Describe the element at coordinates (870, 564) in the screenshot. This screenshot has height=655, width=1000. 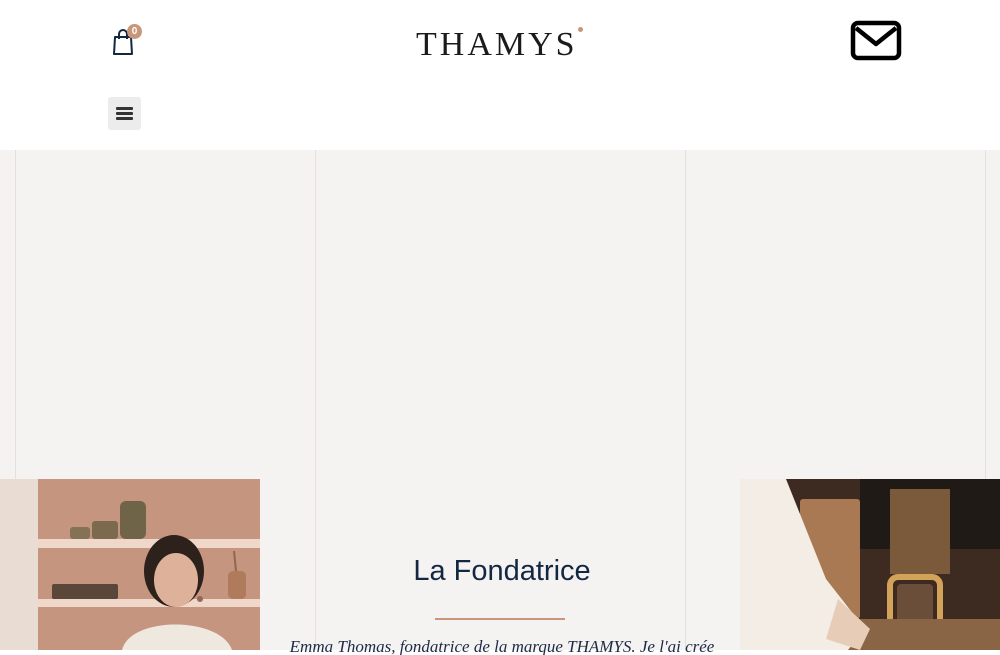
I see `founder-photo-right` at that location.